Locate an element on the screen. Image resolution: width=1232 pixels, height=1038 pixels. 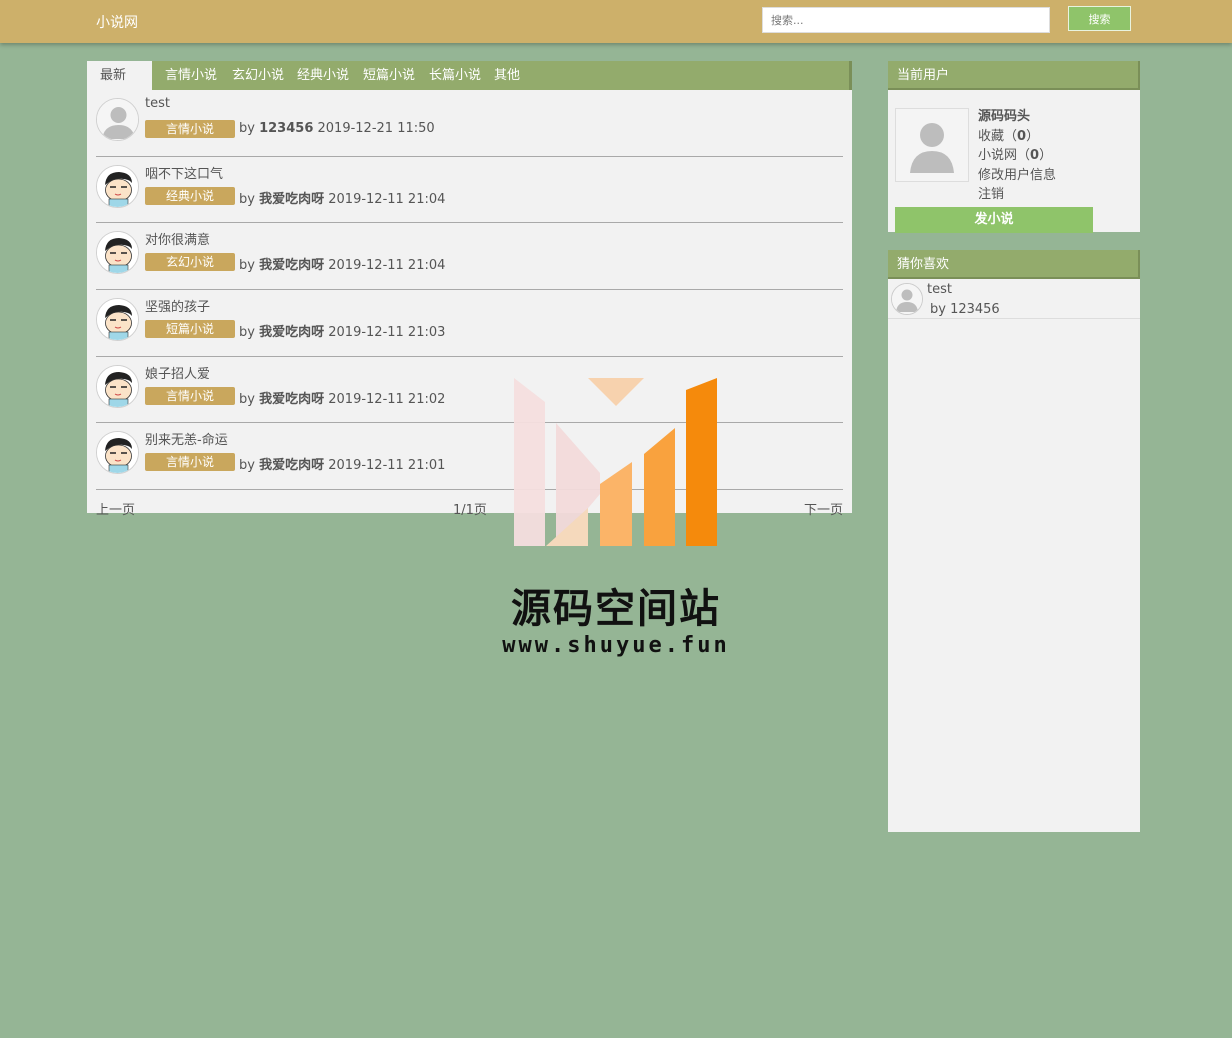
category-badge: 短篇小说 is located at coordinates (190, 329).